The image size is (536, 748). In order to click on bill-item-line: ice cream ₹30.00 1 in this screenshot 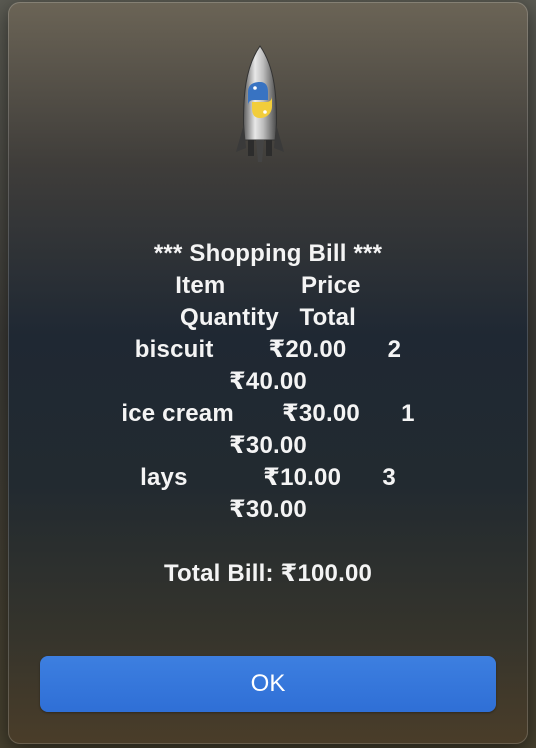, I will do `click(268, 413)`.